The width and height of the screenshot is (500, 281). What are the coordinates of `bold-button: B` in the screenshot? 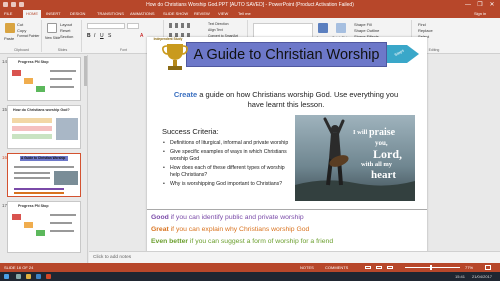 It's located at (89, 36).